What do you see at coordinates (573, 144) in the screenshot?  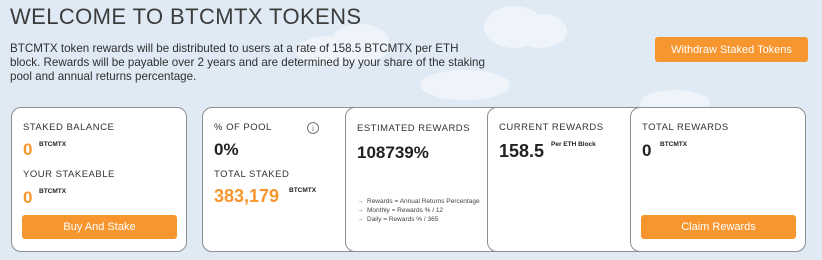 I see `current-rewards-unit: Per ETH Block` at bounding box center [573, 144].